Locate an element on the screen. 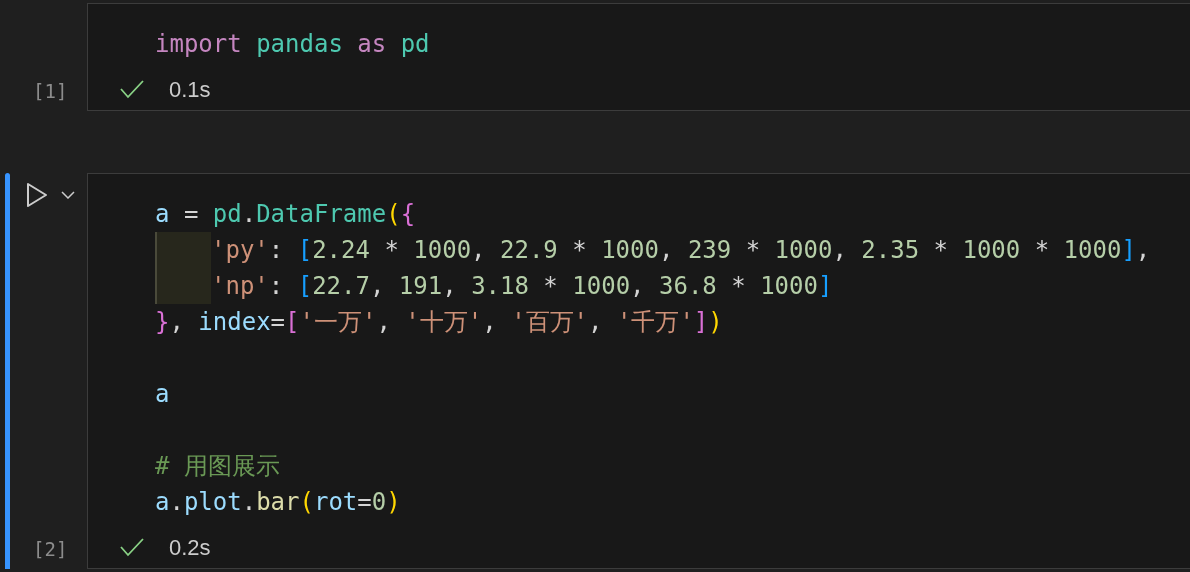  code-line: 'py': [2.24 * 1000, 22.9 * 1000, 239 * 1000, 2.35 * 1000 * 1000], is located at coordinates (681, 250).